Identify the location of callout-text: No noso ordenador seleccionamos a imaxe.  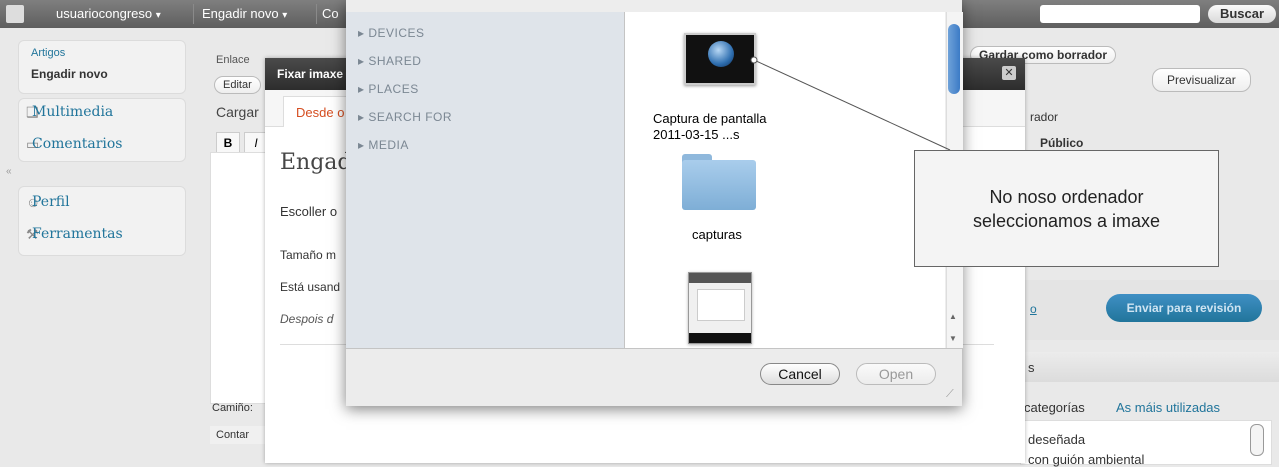
(1066, 209).